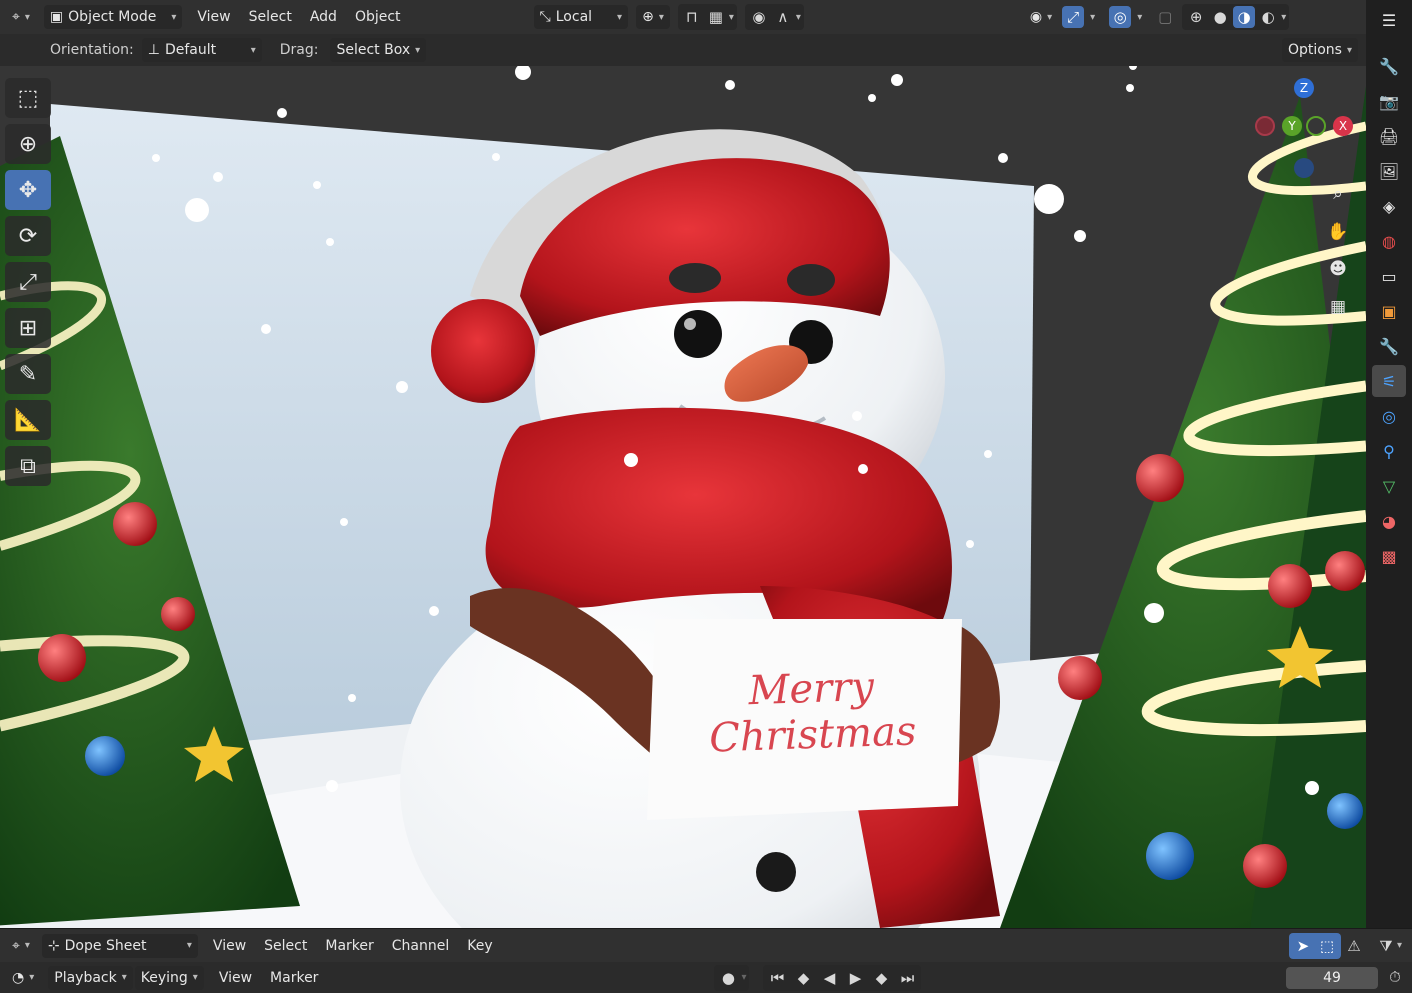 This screenshot has width=1412, height=993. Describe the element at coordinates (1389, 171) in the screenshot. I see `view-layer-tab-icon: 🖼` at that location.